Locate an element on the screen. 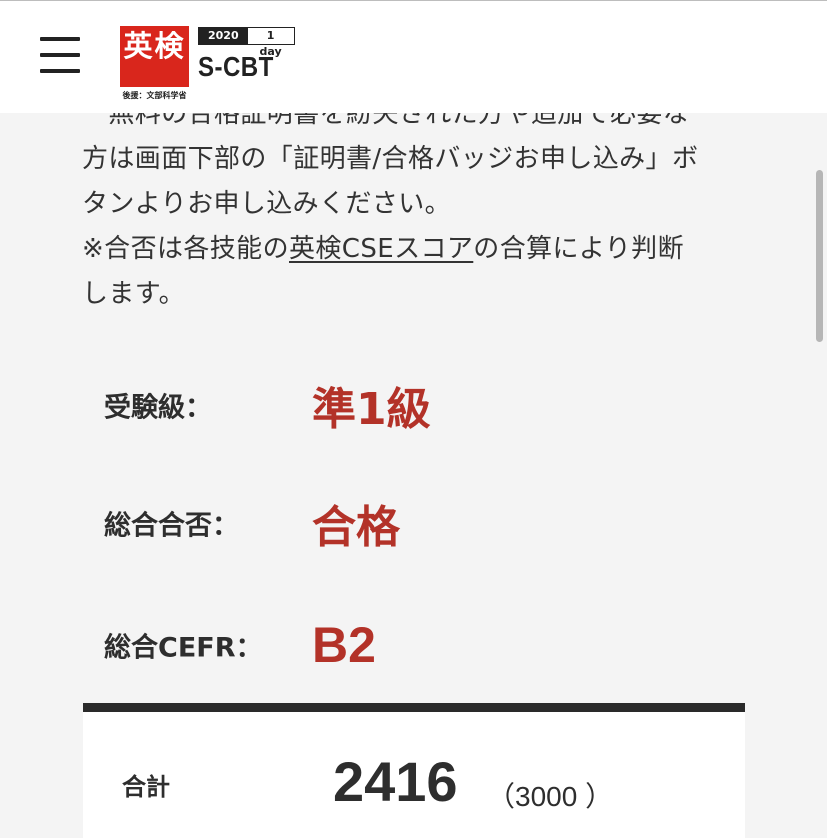 The height and width of the screenshot is (838, 827). badge-day: 1 day is located at coordinates (270, 43).